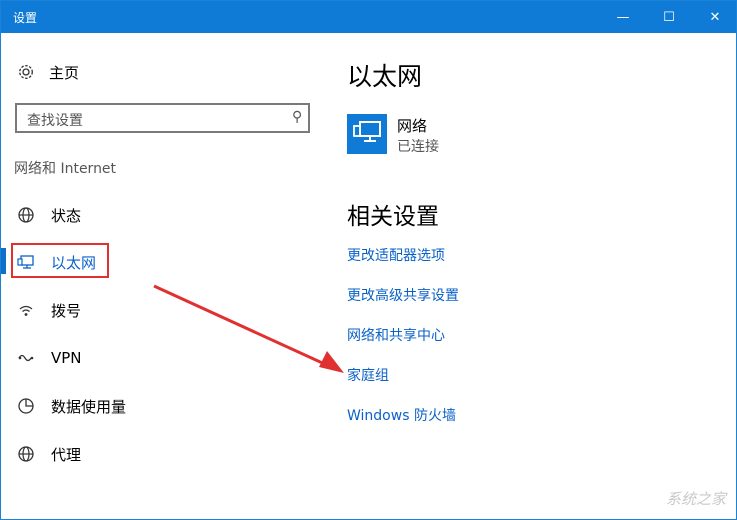 The image size is (737, 520). Describe the element at coordinates (66, 454) in the screenshot. I see `sidebar-item-label: 代理` at that location.